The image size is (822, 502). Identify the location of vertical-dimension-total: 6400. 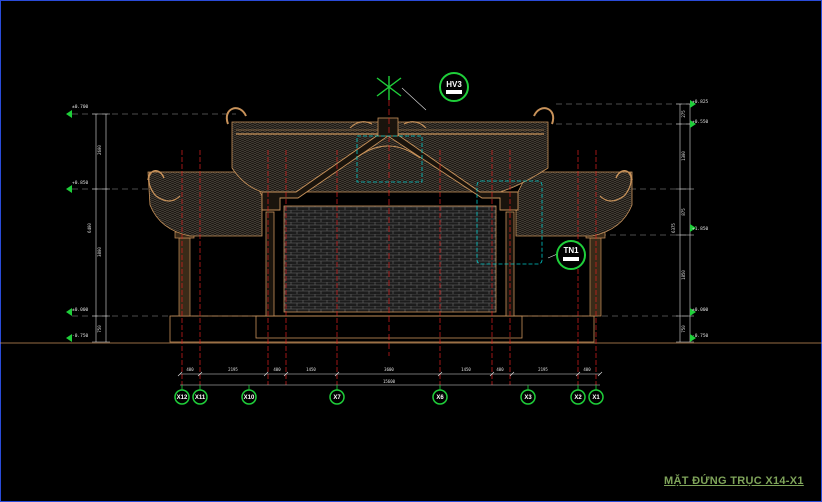
(89, 228).